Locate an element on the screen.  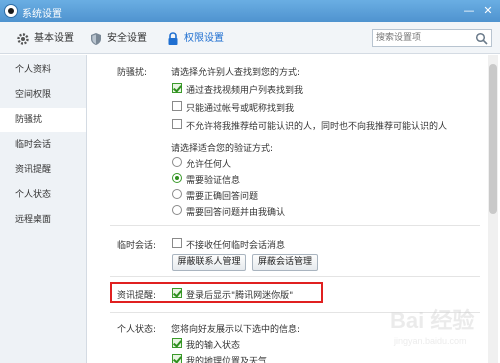
sidebar-item-profile: 个人资料 is located at coordinates (43, 70).